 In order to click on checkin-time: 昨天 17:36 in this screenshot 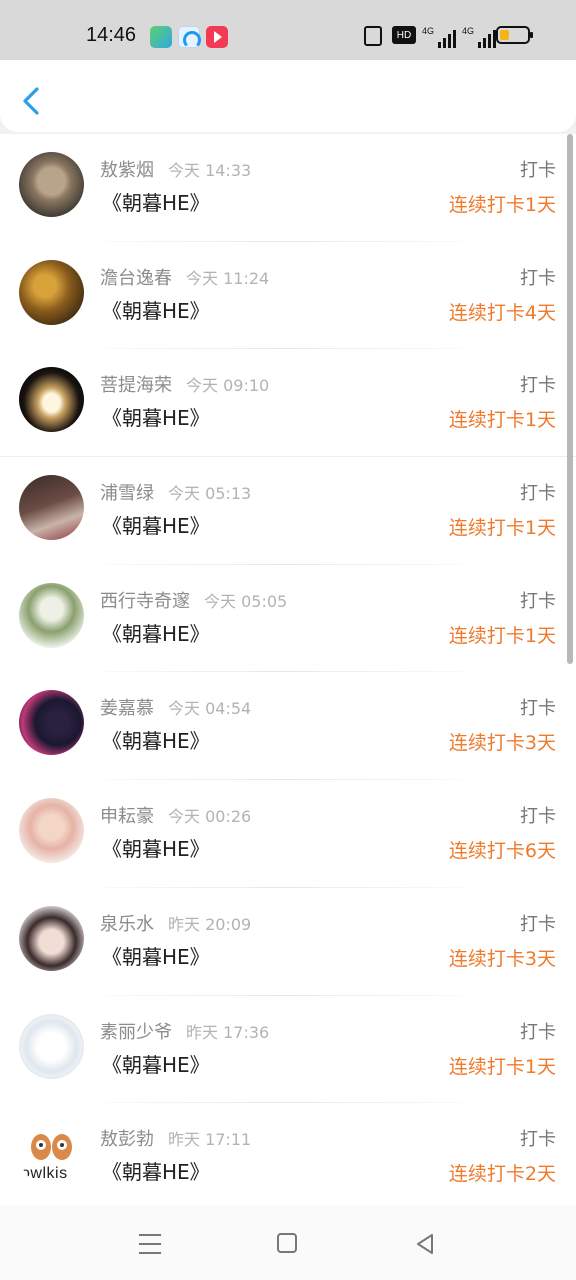, I will do `click(228, 1032)`.